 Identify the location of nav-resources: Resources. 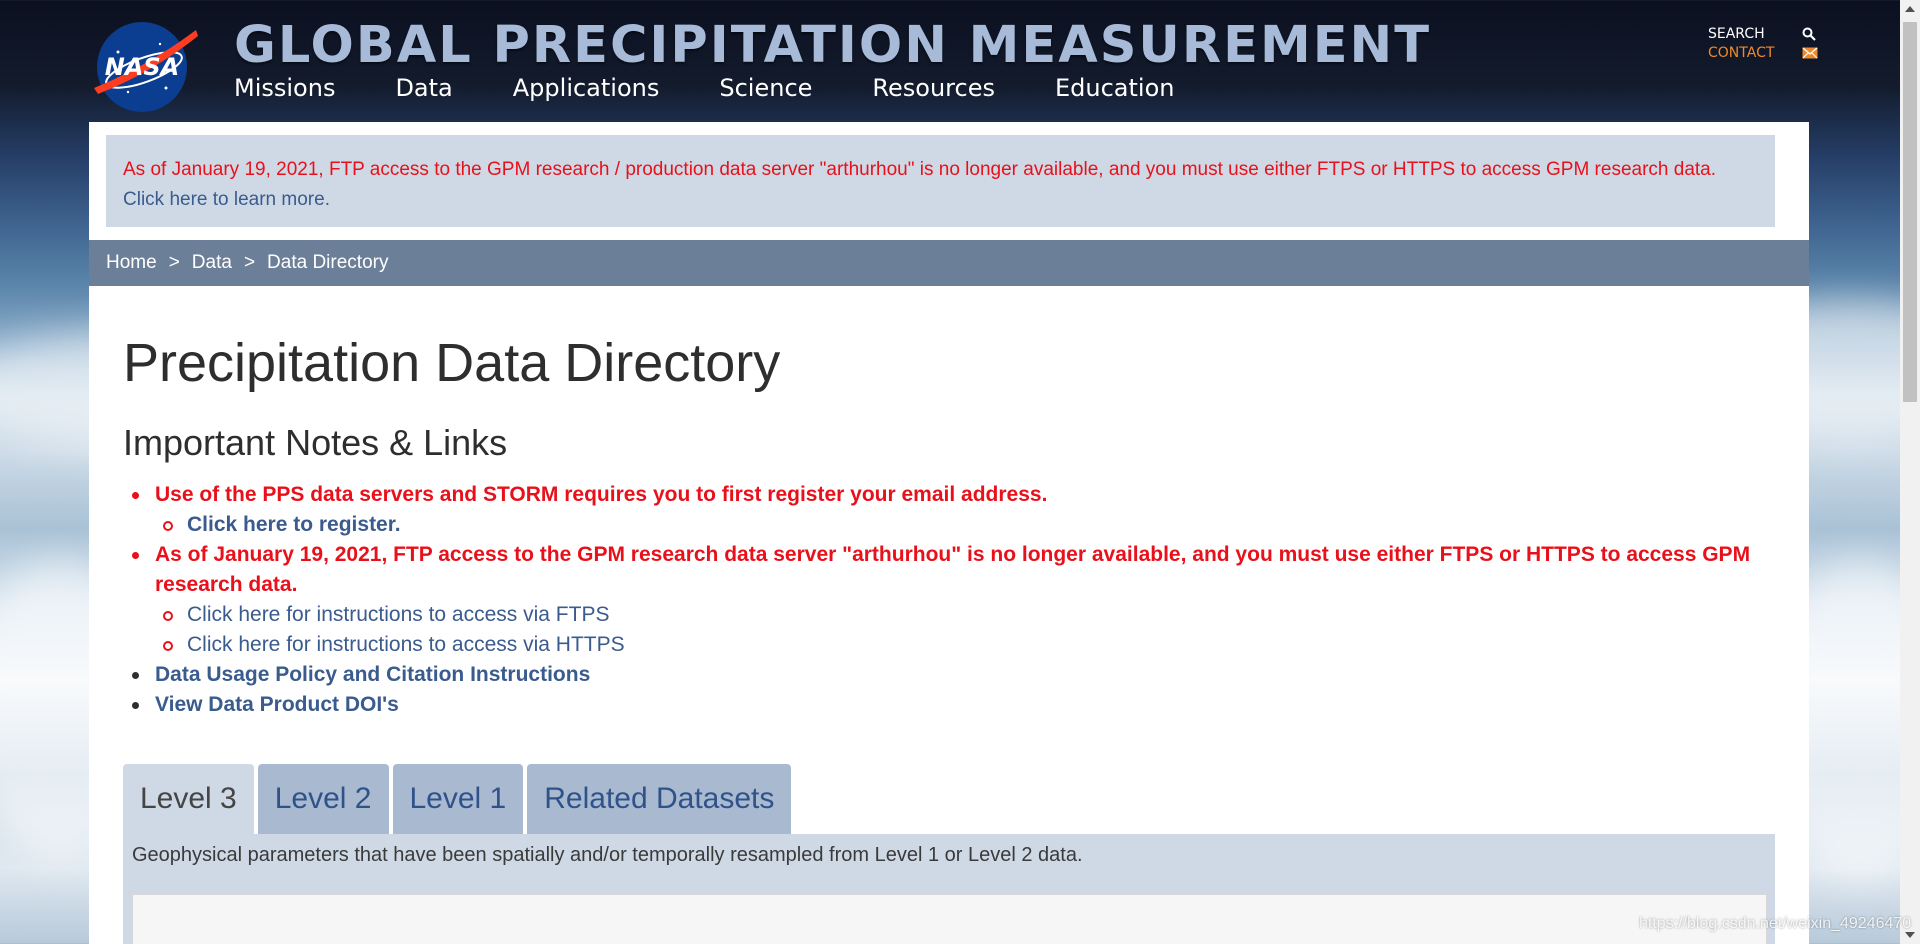
(933, 88).